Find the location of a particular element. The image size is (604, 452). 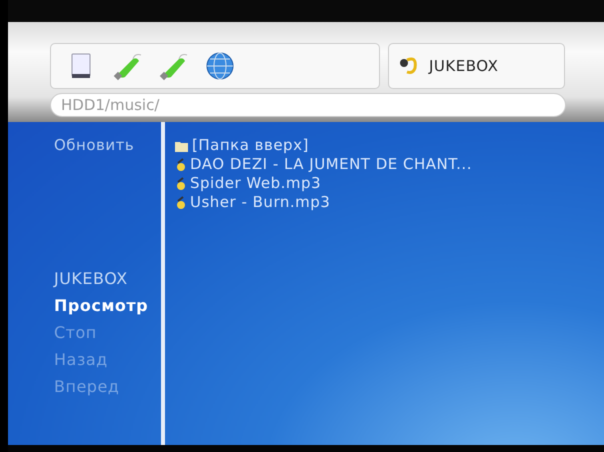

folder-icon is located at coordinates (181, 146).